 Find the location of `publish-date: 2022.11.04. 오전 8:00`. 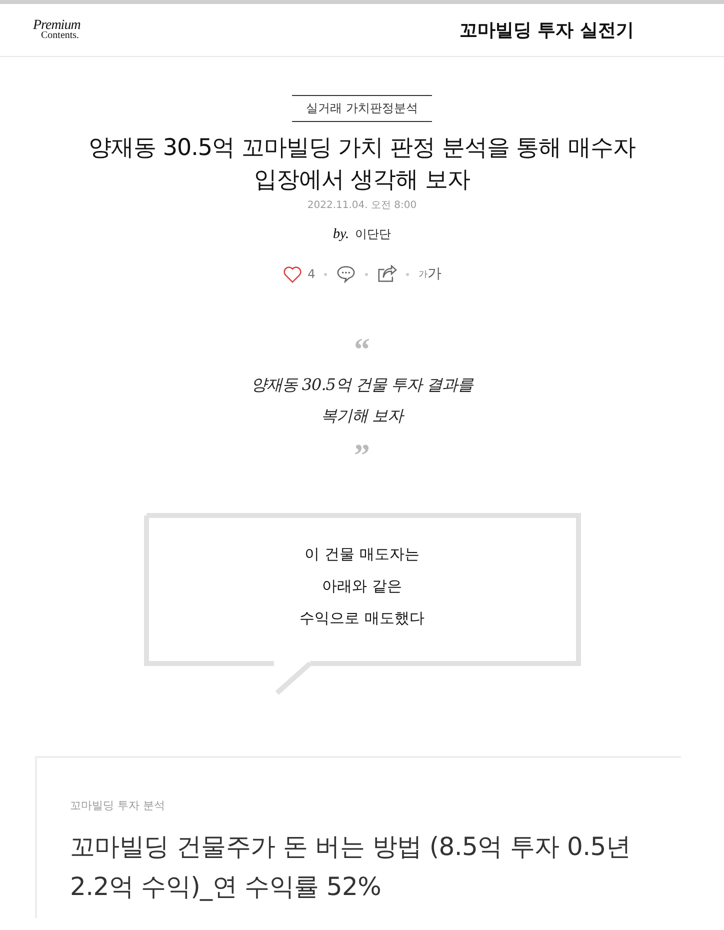

publish-date: 2022.11.04. 오전 8:00 is located at coordinates (362, 205).